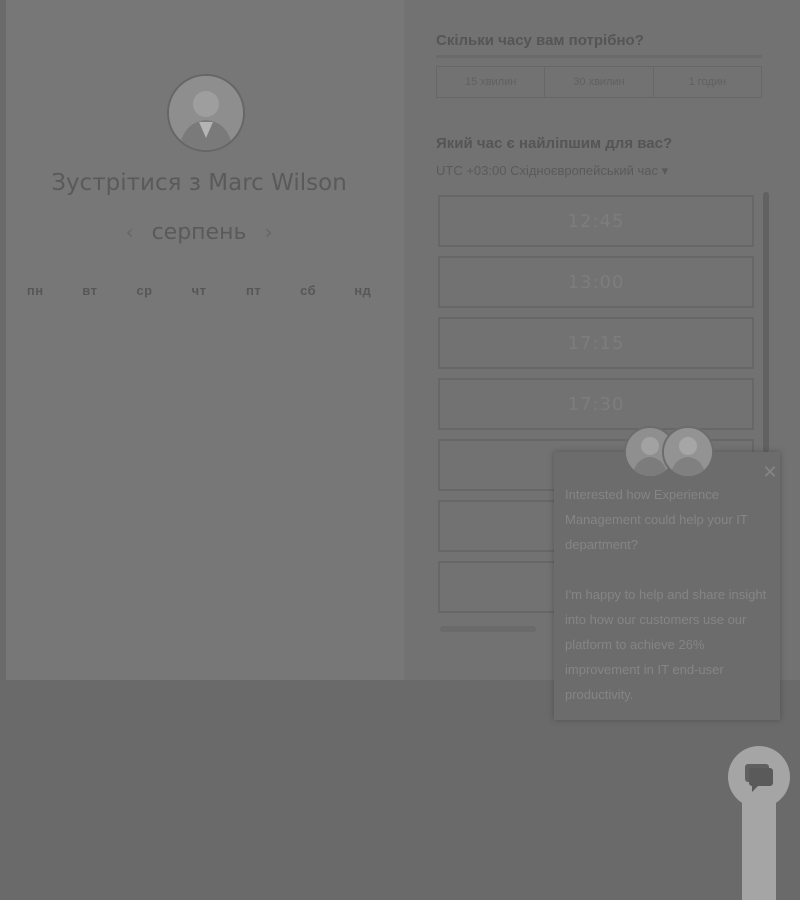 This screenshot has width=800, height=900. Describe the element at coordinates (268, 232) in the screenshot. I see `next-month-button: ›` at that location.